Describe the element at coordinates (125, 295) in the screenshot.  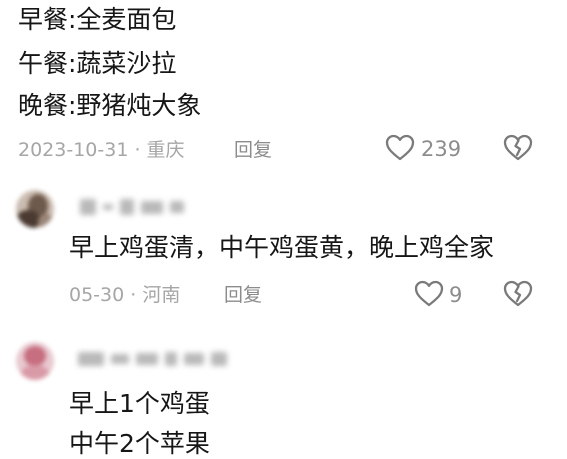
I see `comment2-meta: 05-30 · 河南` at that location.